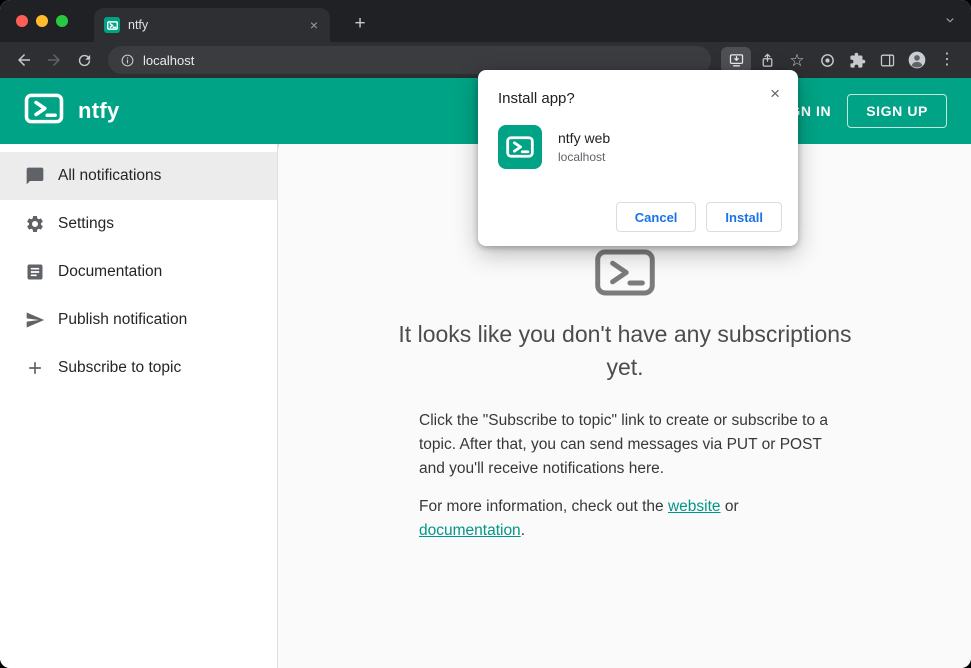 Image resolution: width=971 pixels, height=668 pixels. What do you see at coordinates (698, 217) in the screenshot?
I see `install-dialog-actions: Cancel Install` at bounding box center [698, 217].